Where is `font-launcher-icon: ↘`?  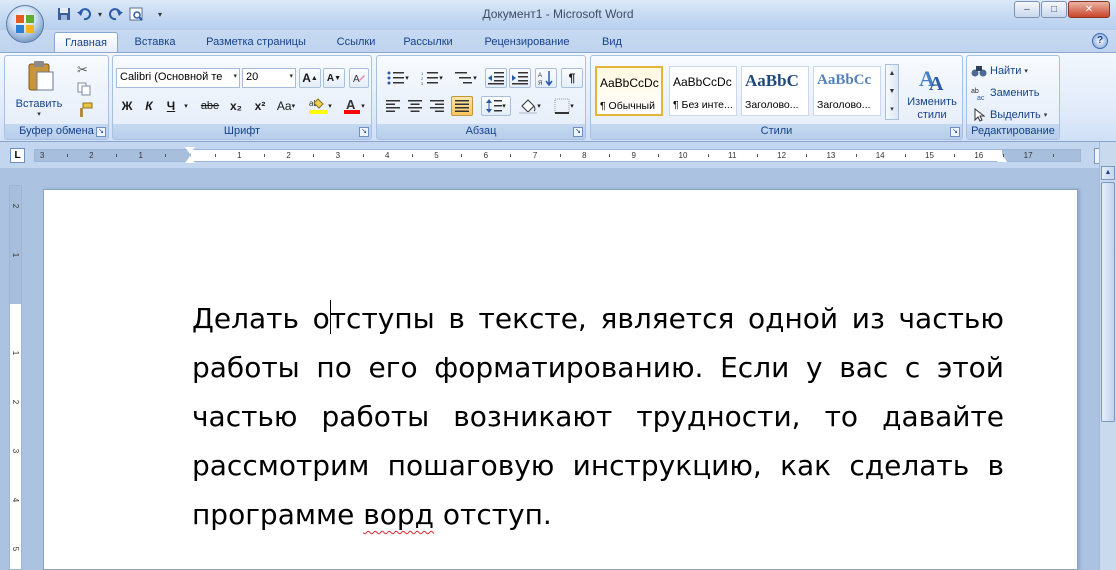 font-launcher-icon: ↘ is located at coordinates (364, 132).